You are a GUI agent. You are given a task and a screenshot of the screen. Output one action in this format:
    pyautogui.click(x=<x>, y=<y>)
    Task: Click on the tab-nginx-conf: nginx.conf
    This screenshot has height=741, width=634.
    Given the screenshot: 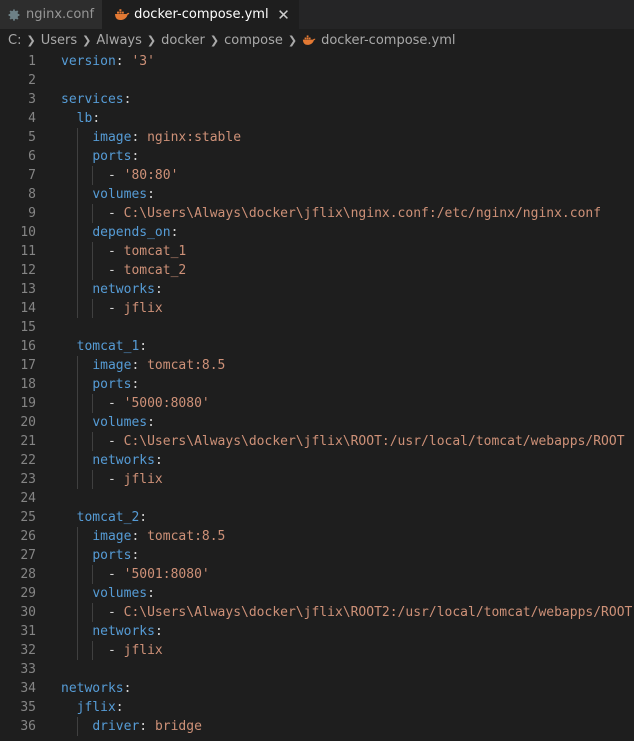 What is the action you would take?
    pyautogui.click(x=51, y=14)
    